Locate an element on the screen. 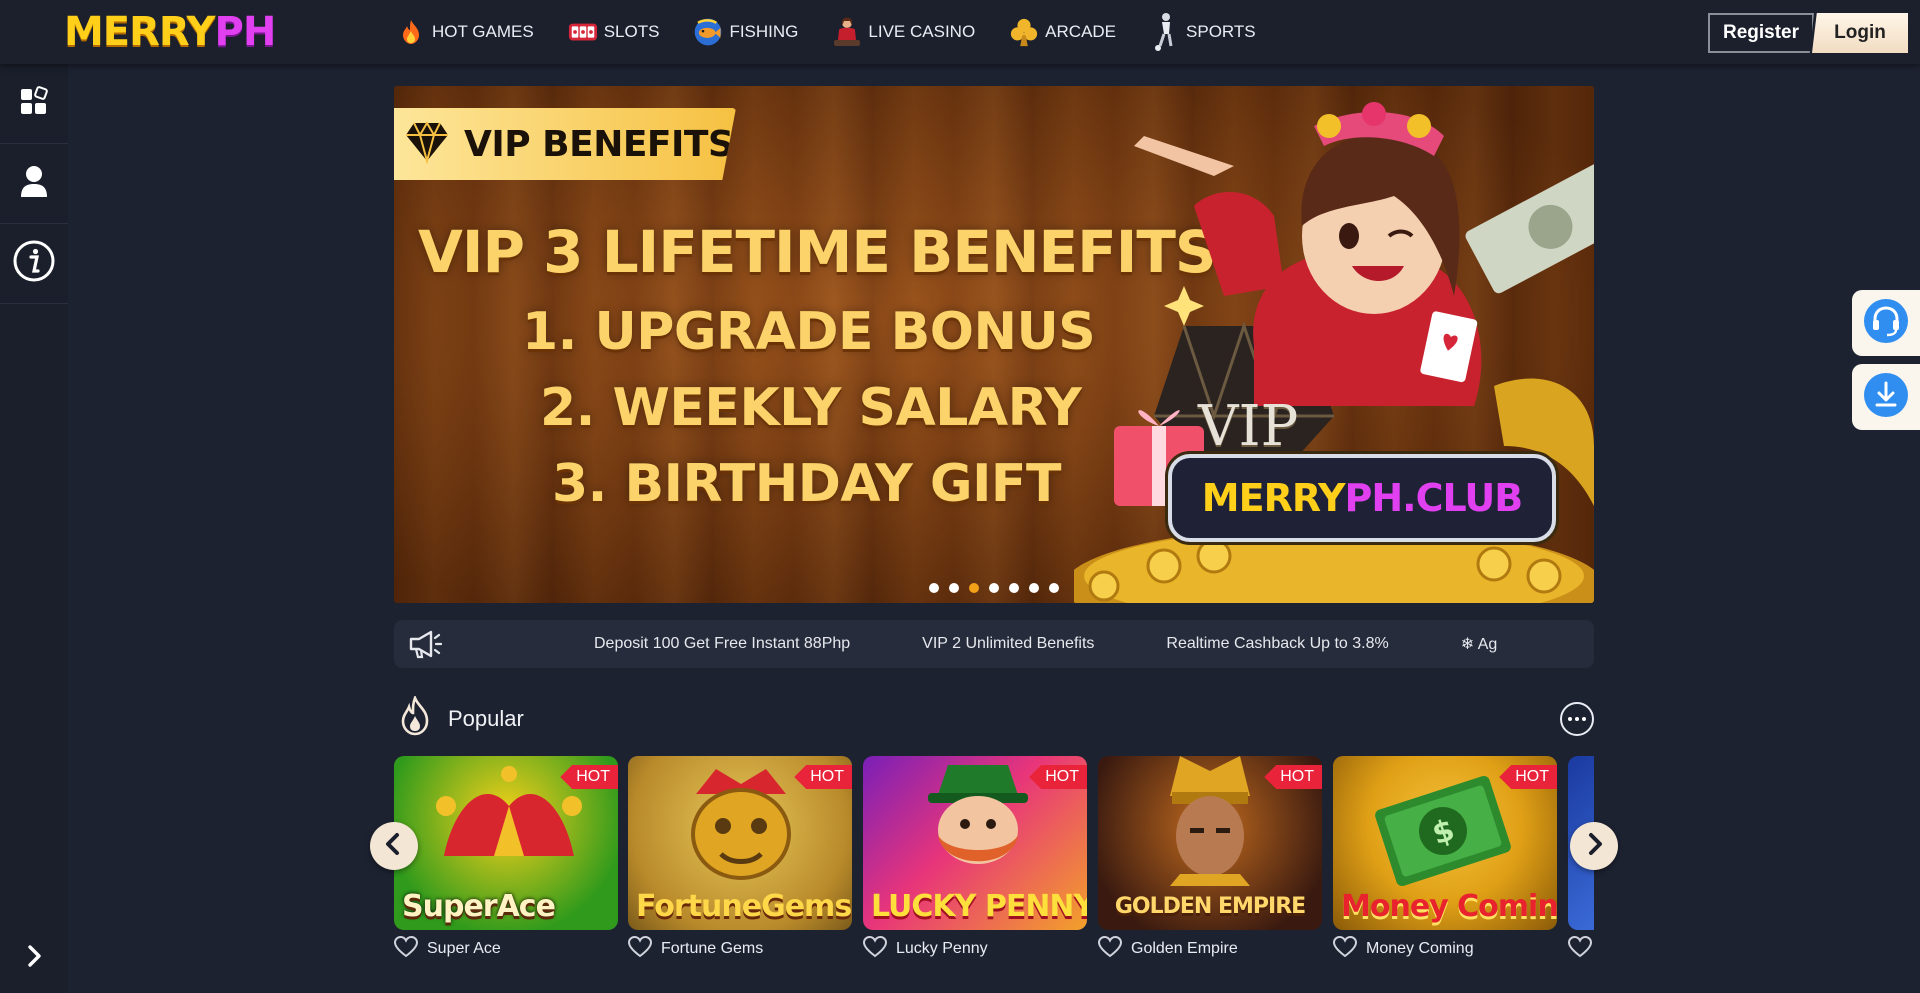  banner-line-1: 1. UPGRADE BONUS is located at coordinates (809, 332).